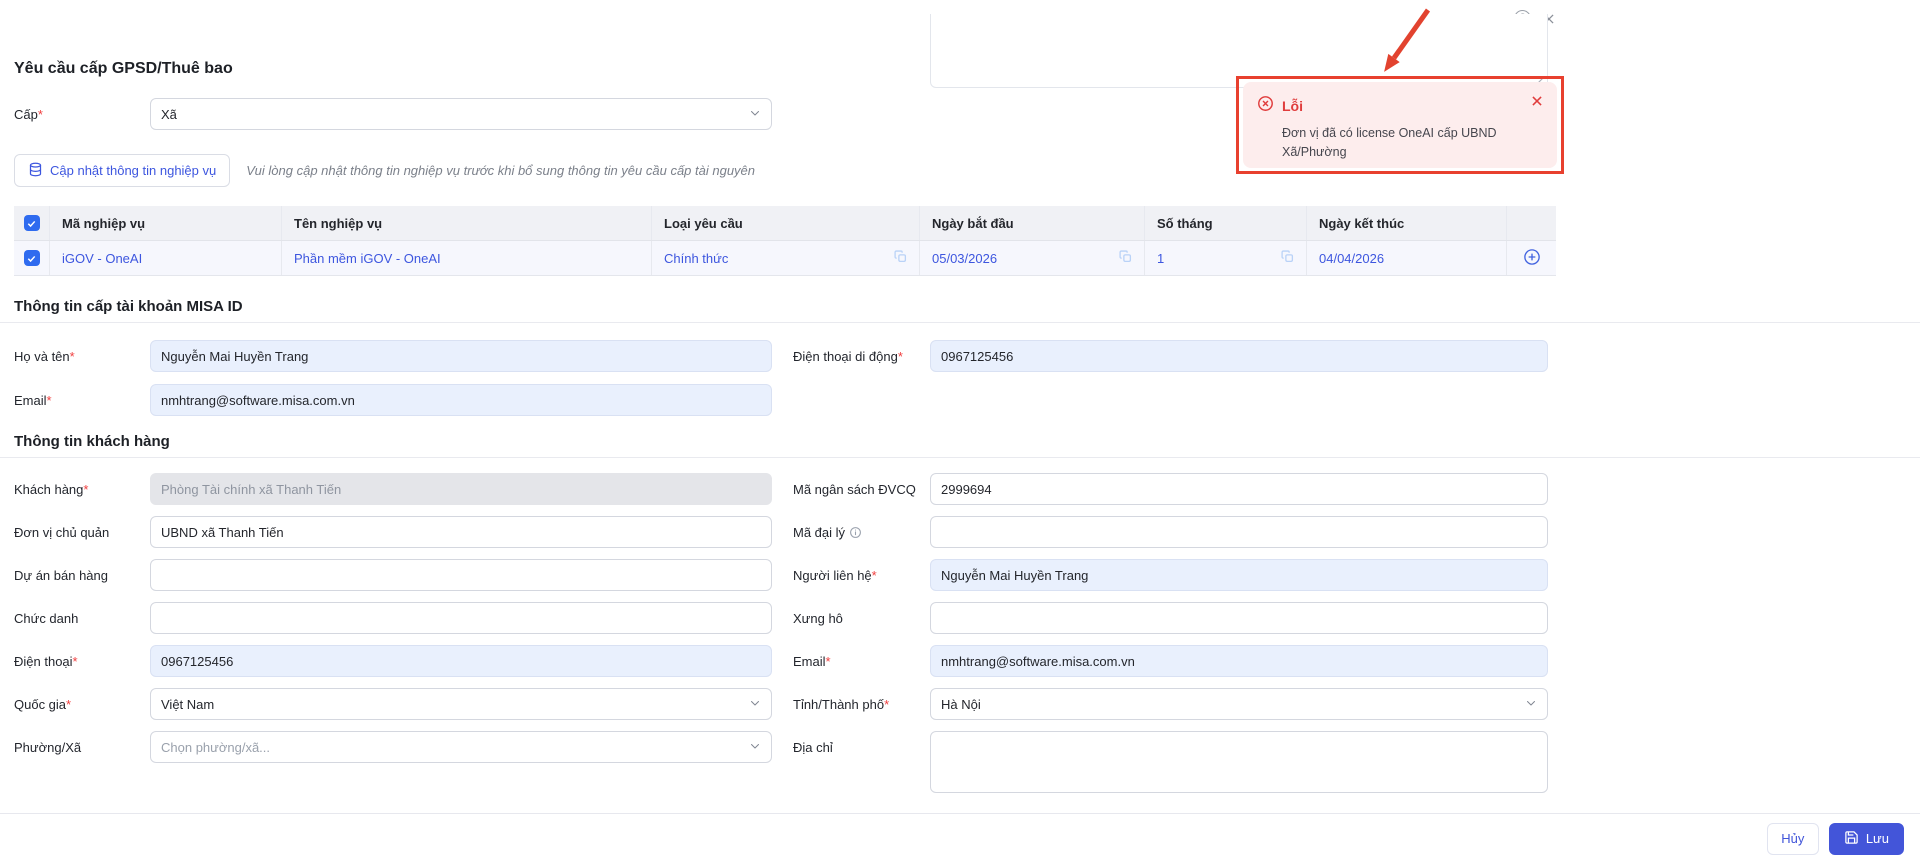 This screenshot has width=1920, height=863. Describe the element at coordinates (461, 532) in the screenshot. I see `don-vi-chu-quan-input` at that location.